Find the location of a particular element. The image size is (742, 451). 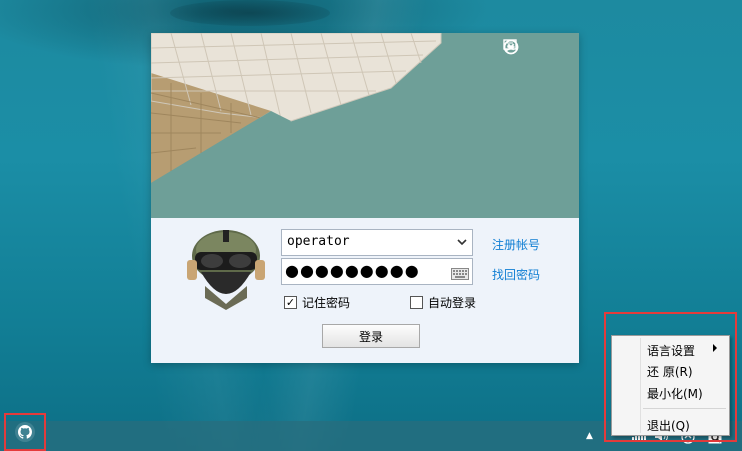

auto-login-checkbox is located at coordinates (416, 302).